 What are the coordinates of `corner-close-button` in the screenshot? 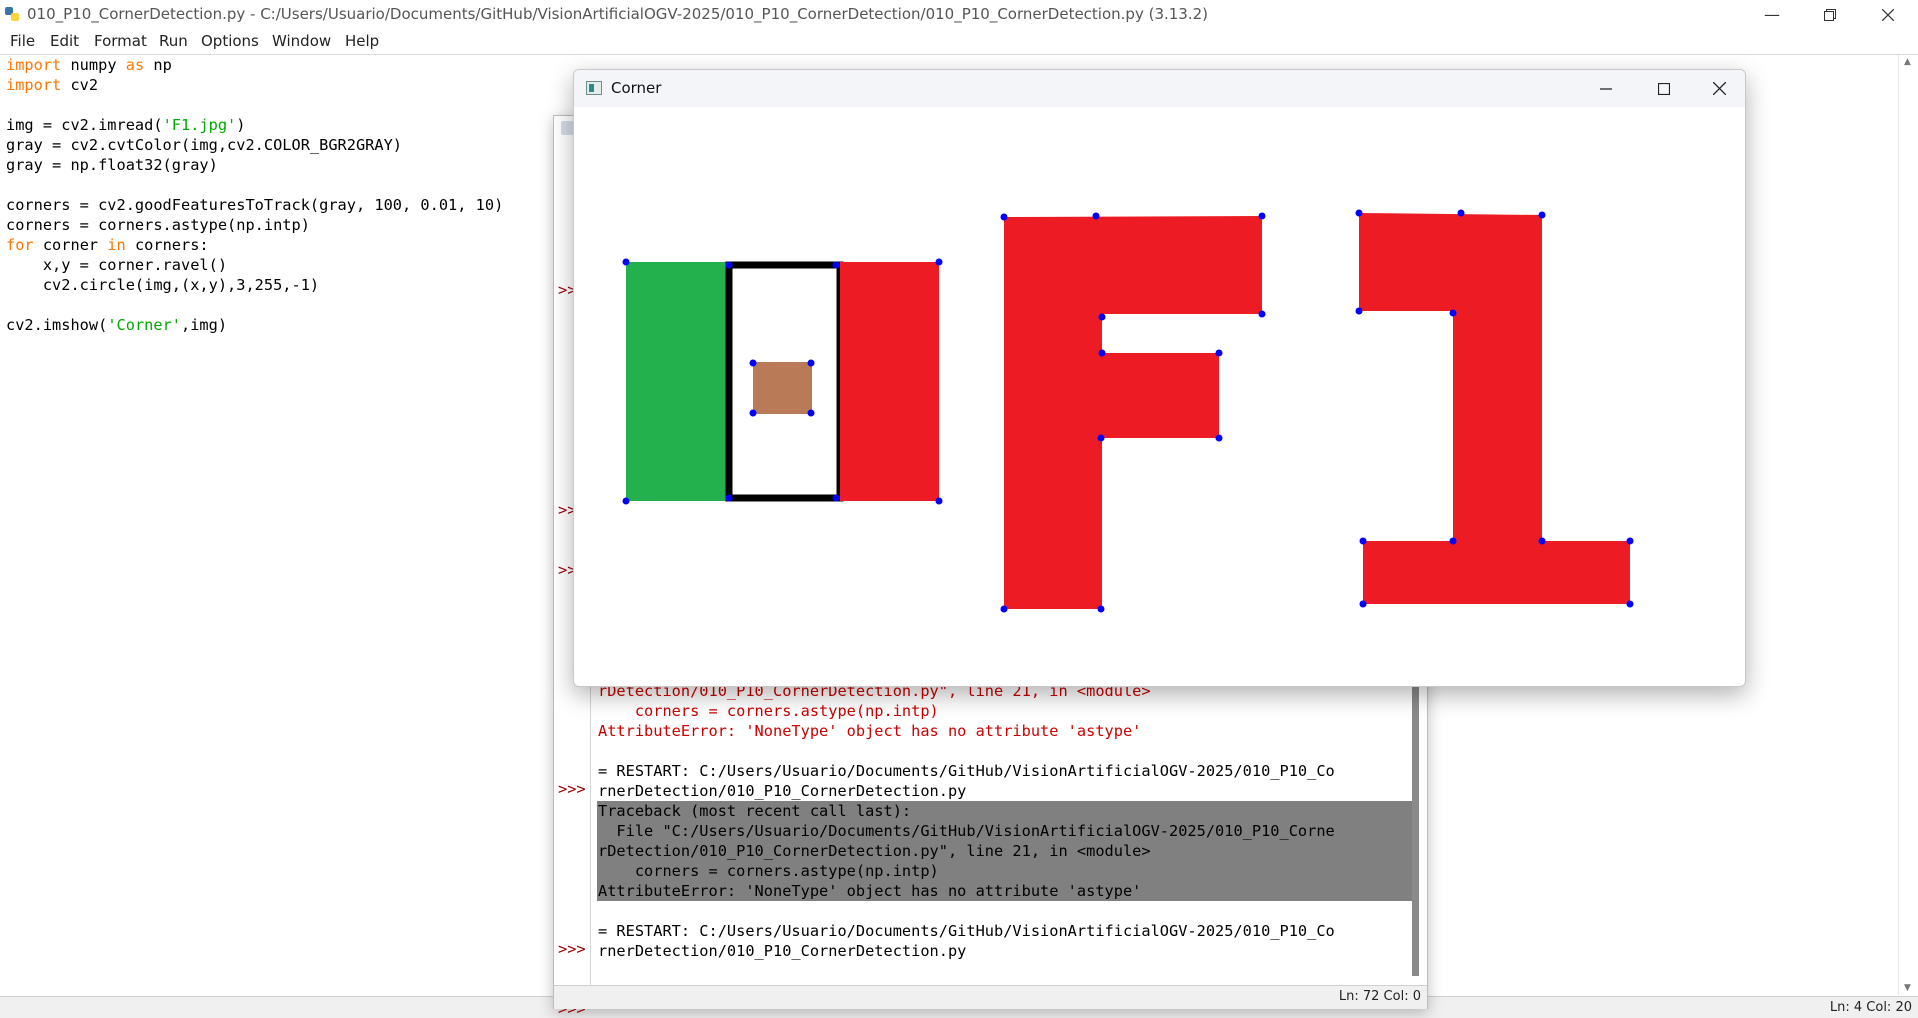 It's located at (1719, 88).